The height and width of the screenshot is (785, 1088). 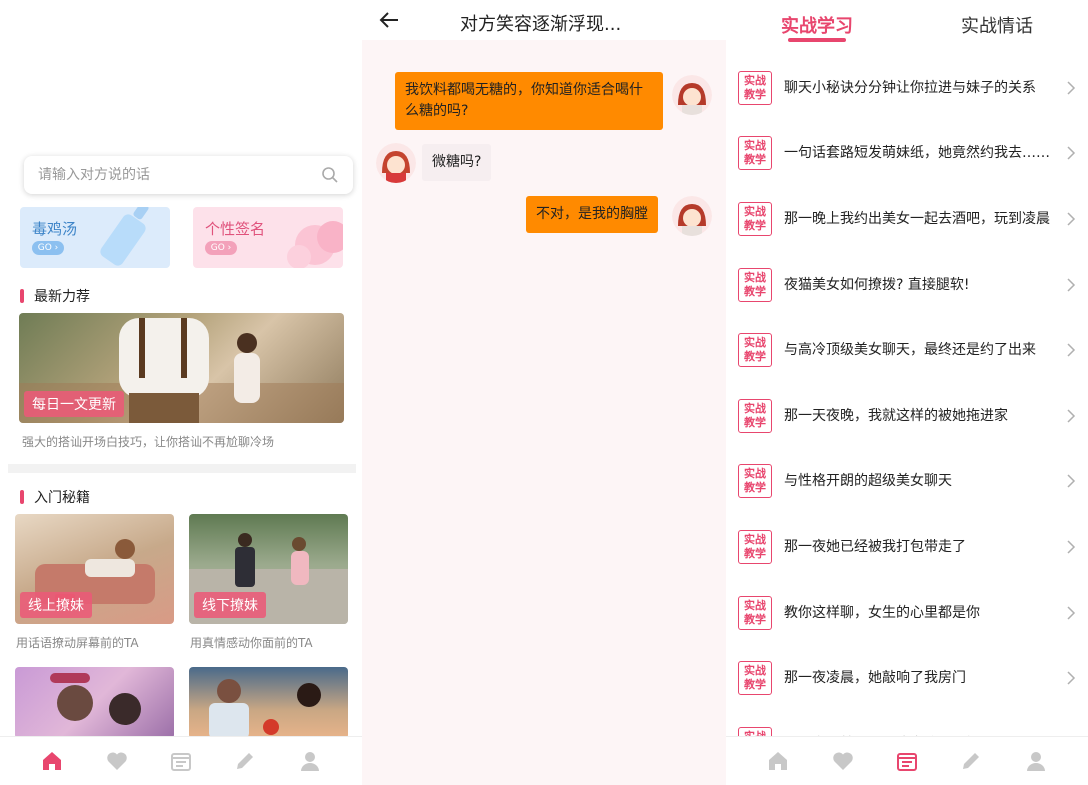 I want to click on offline-flirt-card: 线下撩妹, so click(x=268, y=569).